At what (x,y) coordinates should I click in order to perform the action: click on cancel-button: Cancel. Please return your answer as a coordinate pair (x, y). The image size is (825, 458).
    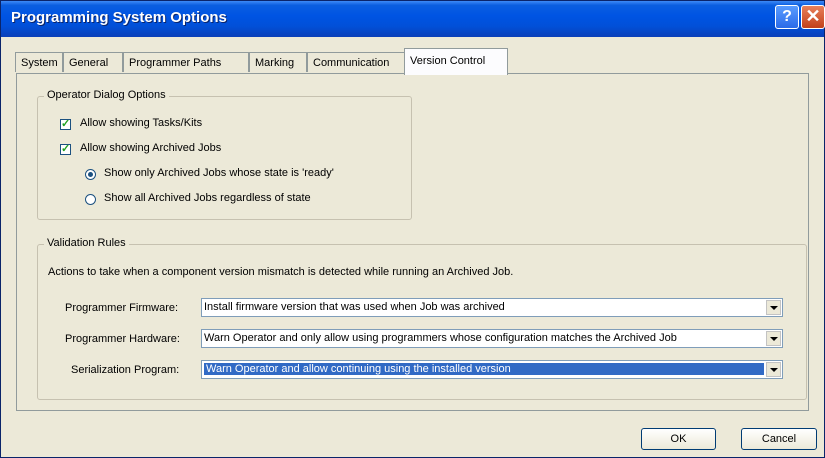
    Looking at the image, I should click on (779, 439).